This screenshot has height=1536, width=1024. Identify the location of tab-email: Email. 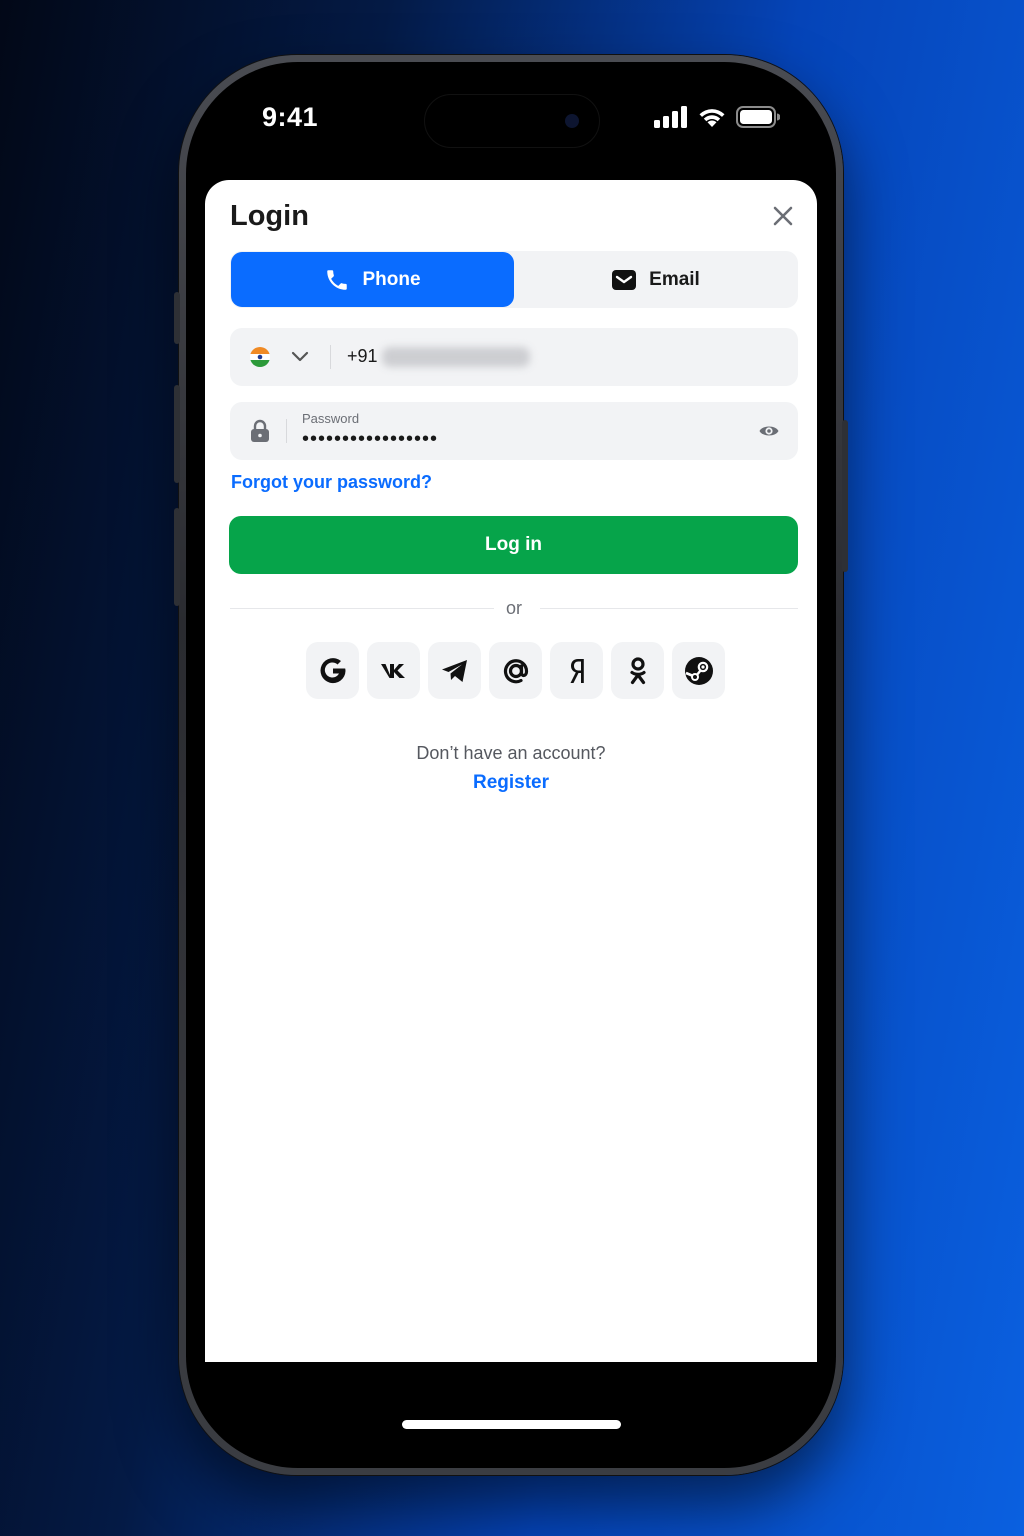
(655, 279).